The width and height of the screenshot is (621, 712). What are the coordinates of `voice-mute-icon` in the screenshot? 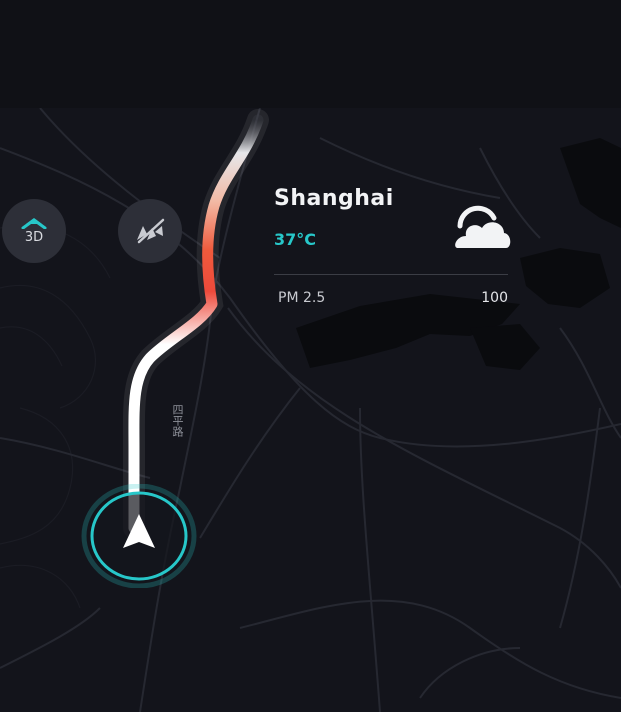 It's located at (151, 231).